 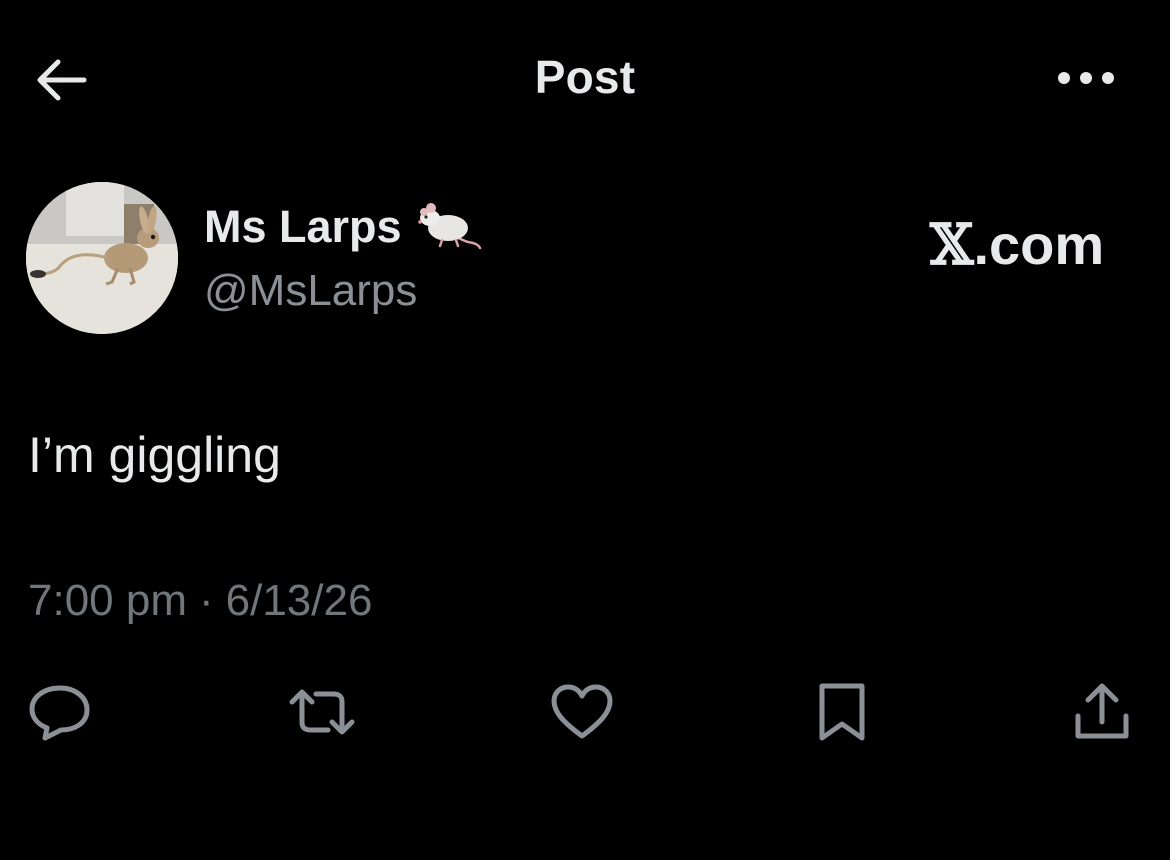 What do you see at coordinates (299, 601) in the screenshot?
I see `post-date: 6/13/26` at bounding box center [299, 601].